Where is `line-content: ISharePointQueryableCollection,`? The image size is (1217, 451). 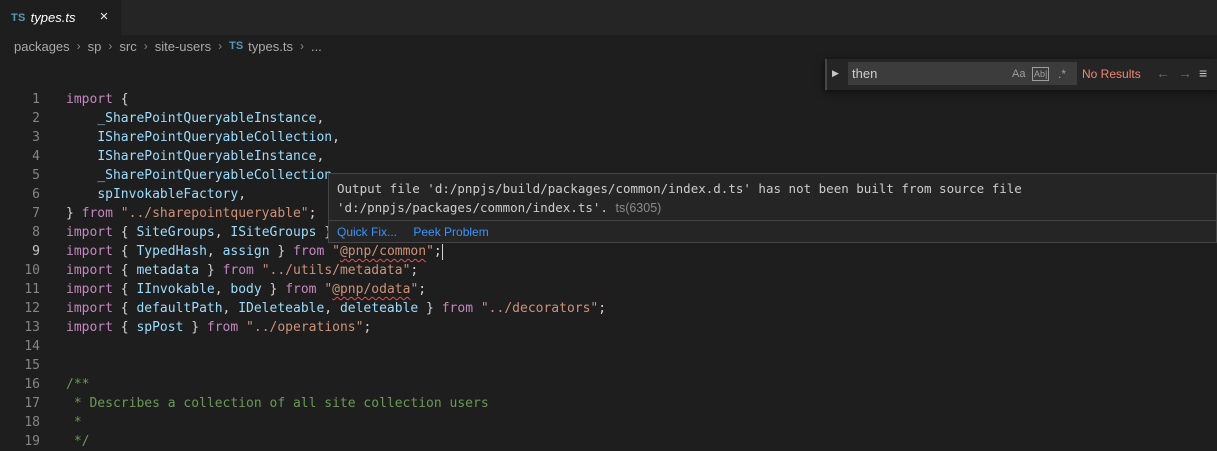
line-content: ISharePointQueryableCollection, is located at coordinates (203, 137).